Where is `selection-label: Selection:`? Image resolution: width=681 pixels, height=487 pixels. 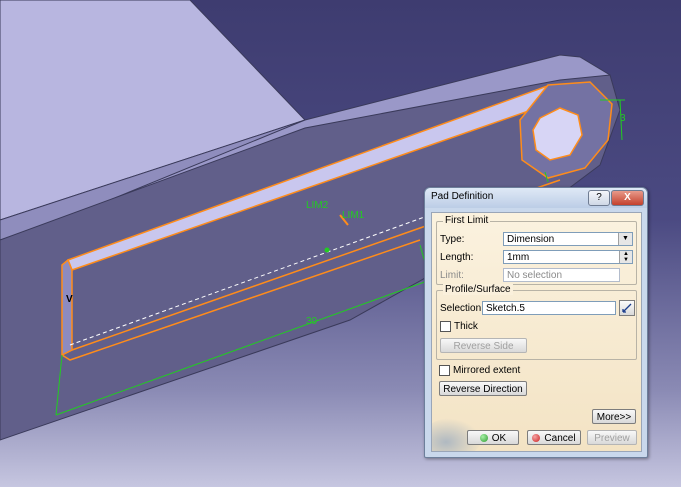
selection-label: Selection: is located at coordinates (462, 308).